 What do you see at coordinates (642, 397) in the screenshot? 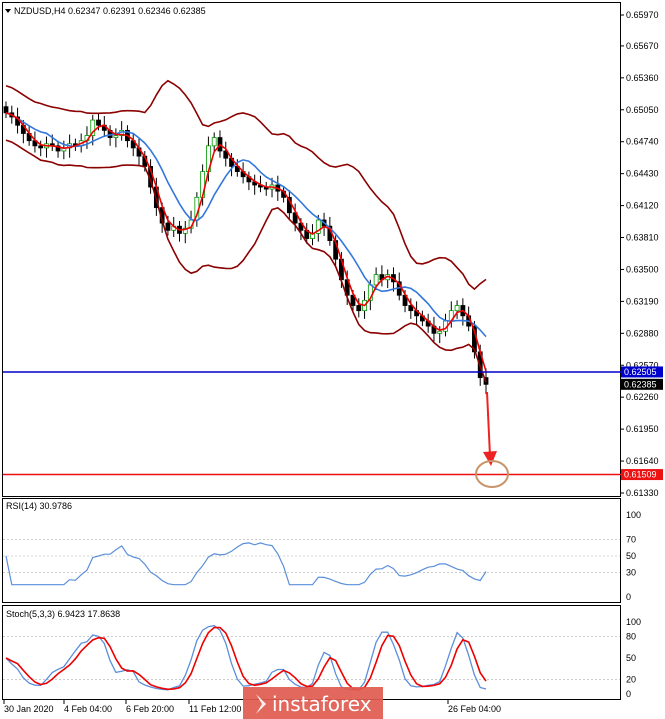
I see `price-tick-label: 0.62260` at bounding box center [642, 397].